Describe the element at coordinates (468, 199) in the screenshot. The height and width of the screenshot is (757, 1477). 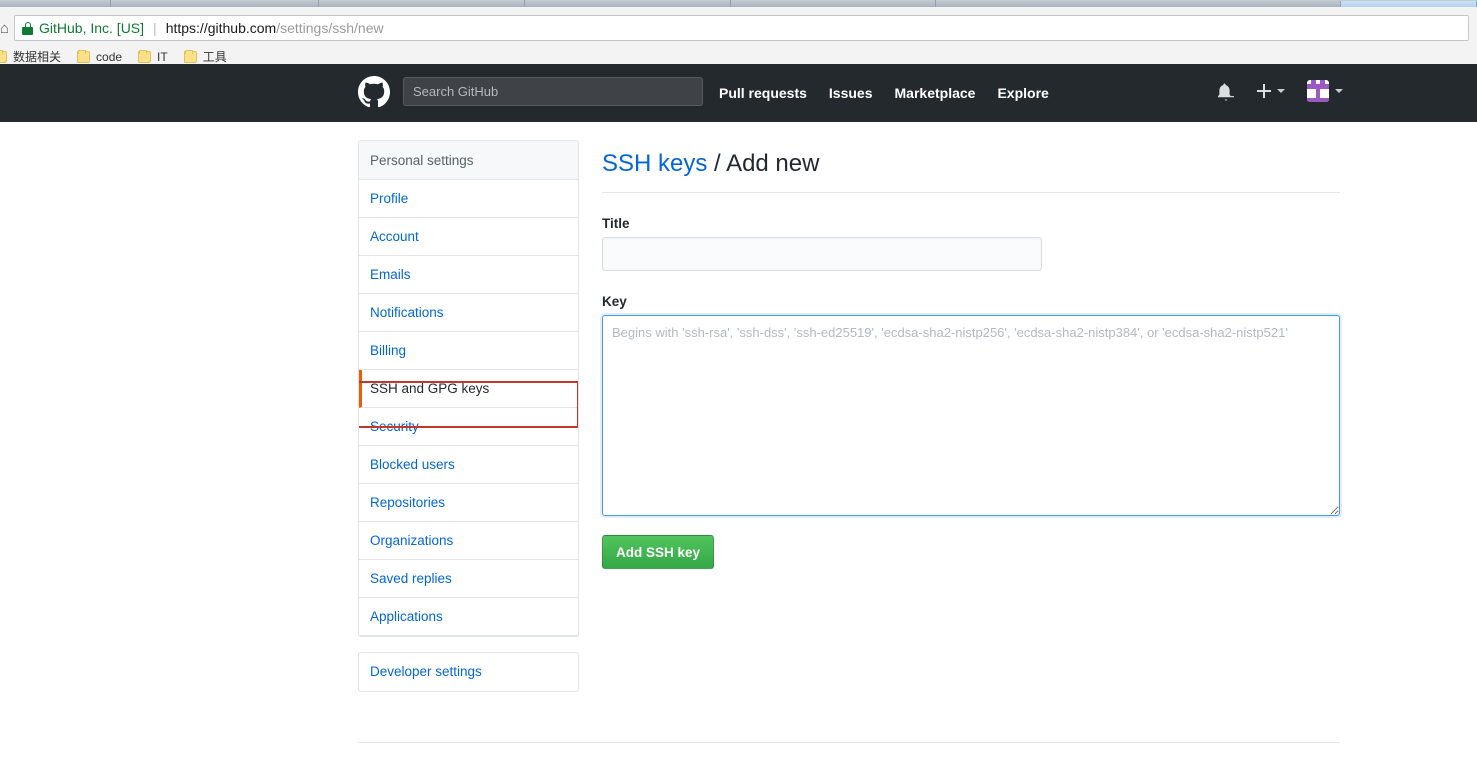
I see `sidebar-item-profile: Profile` at that location.